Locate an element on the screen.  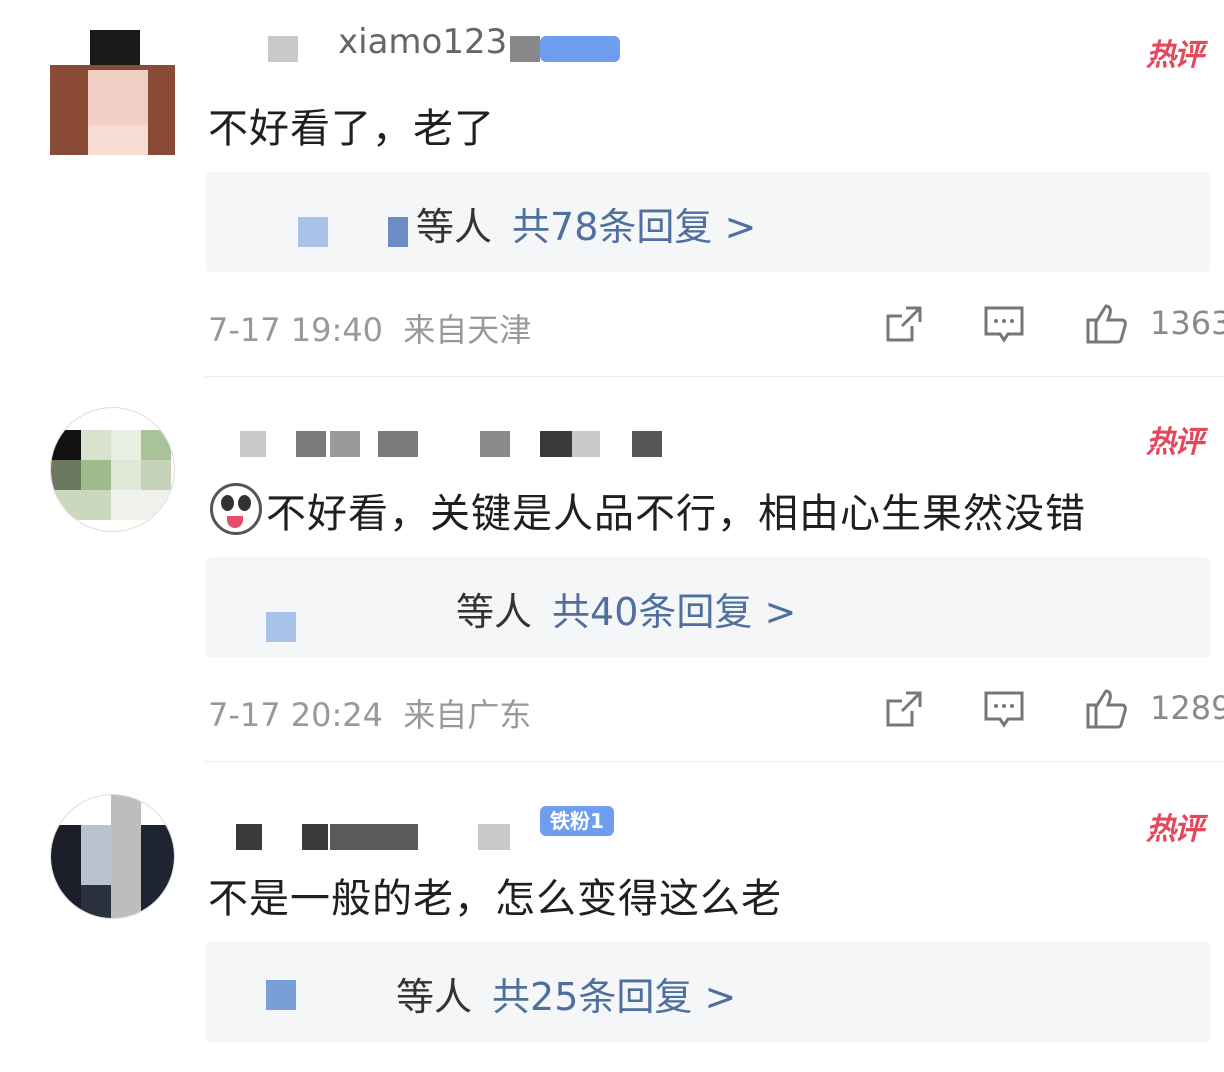
comment-text-content: 不好看，关键是人品不行，相由心生果然没错 is located at coordinates (676, 514).